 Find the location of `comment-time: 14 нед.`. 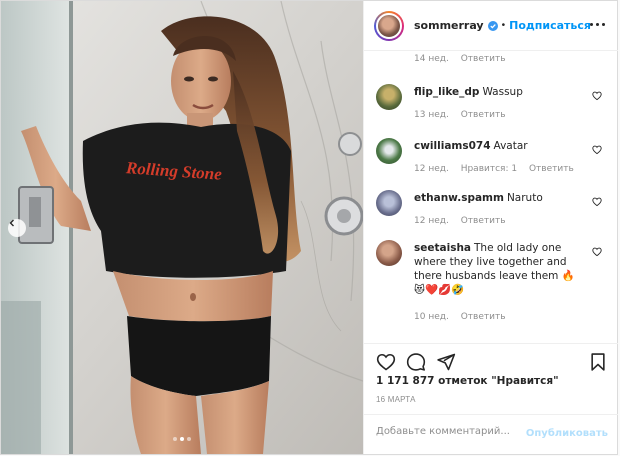

comment-time: 14 нед. is located at coordinates (431, 59).